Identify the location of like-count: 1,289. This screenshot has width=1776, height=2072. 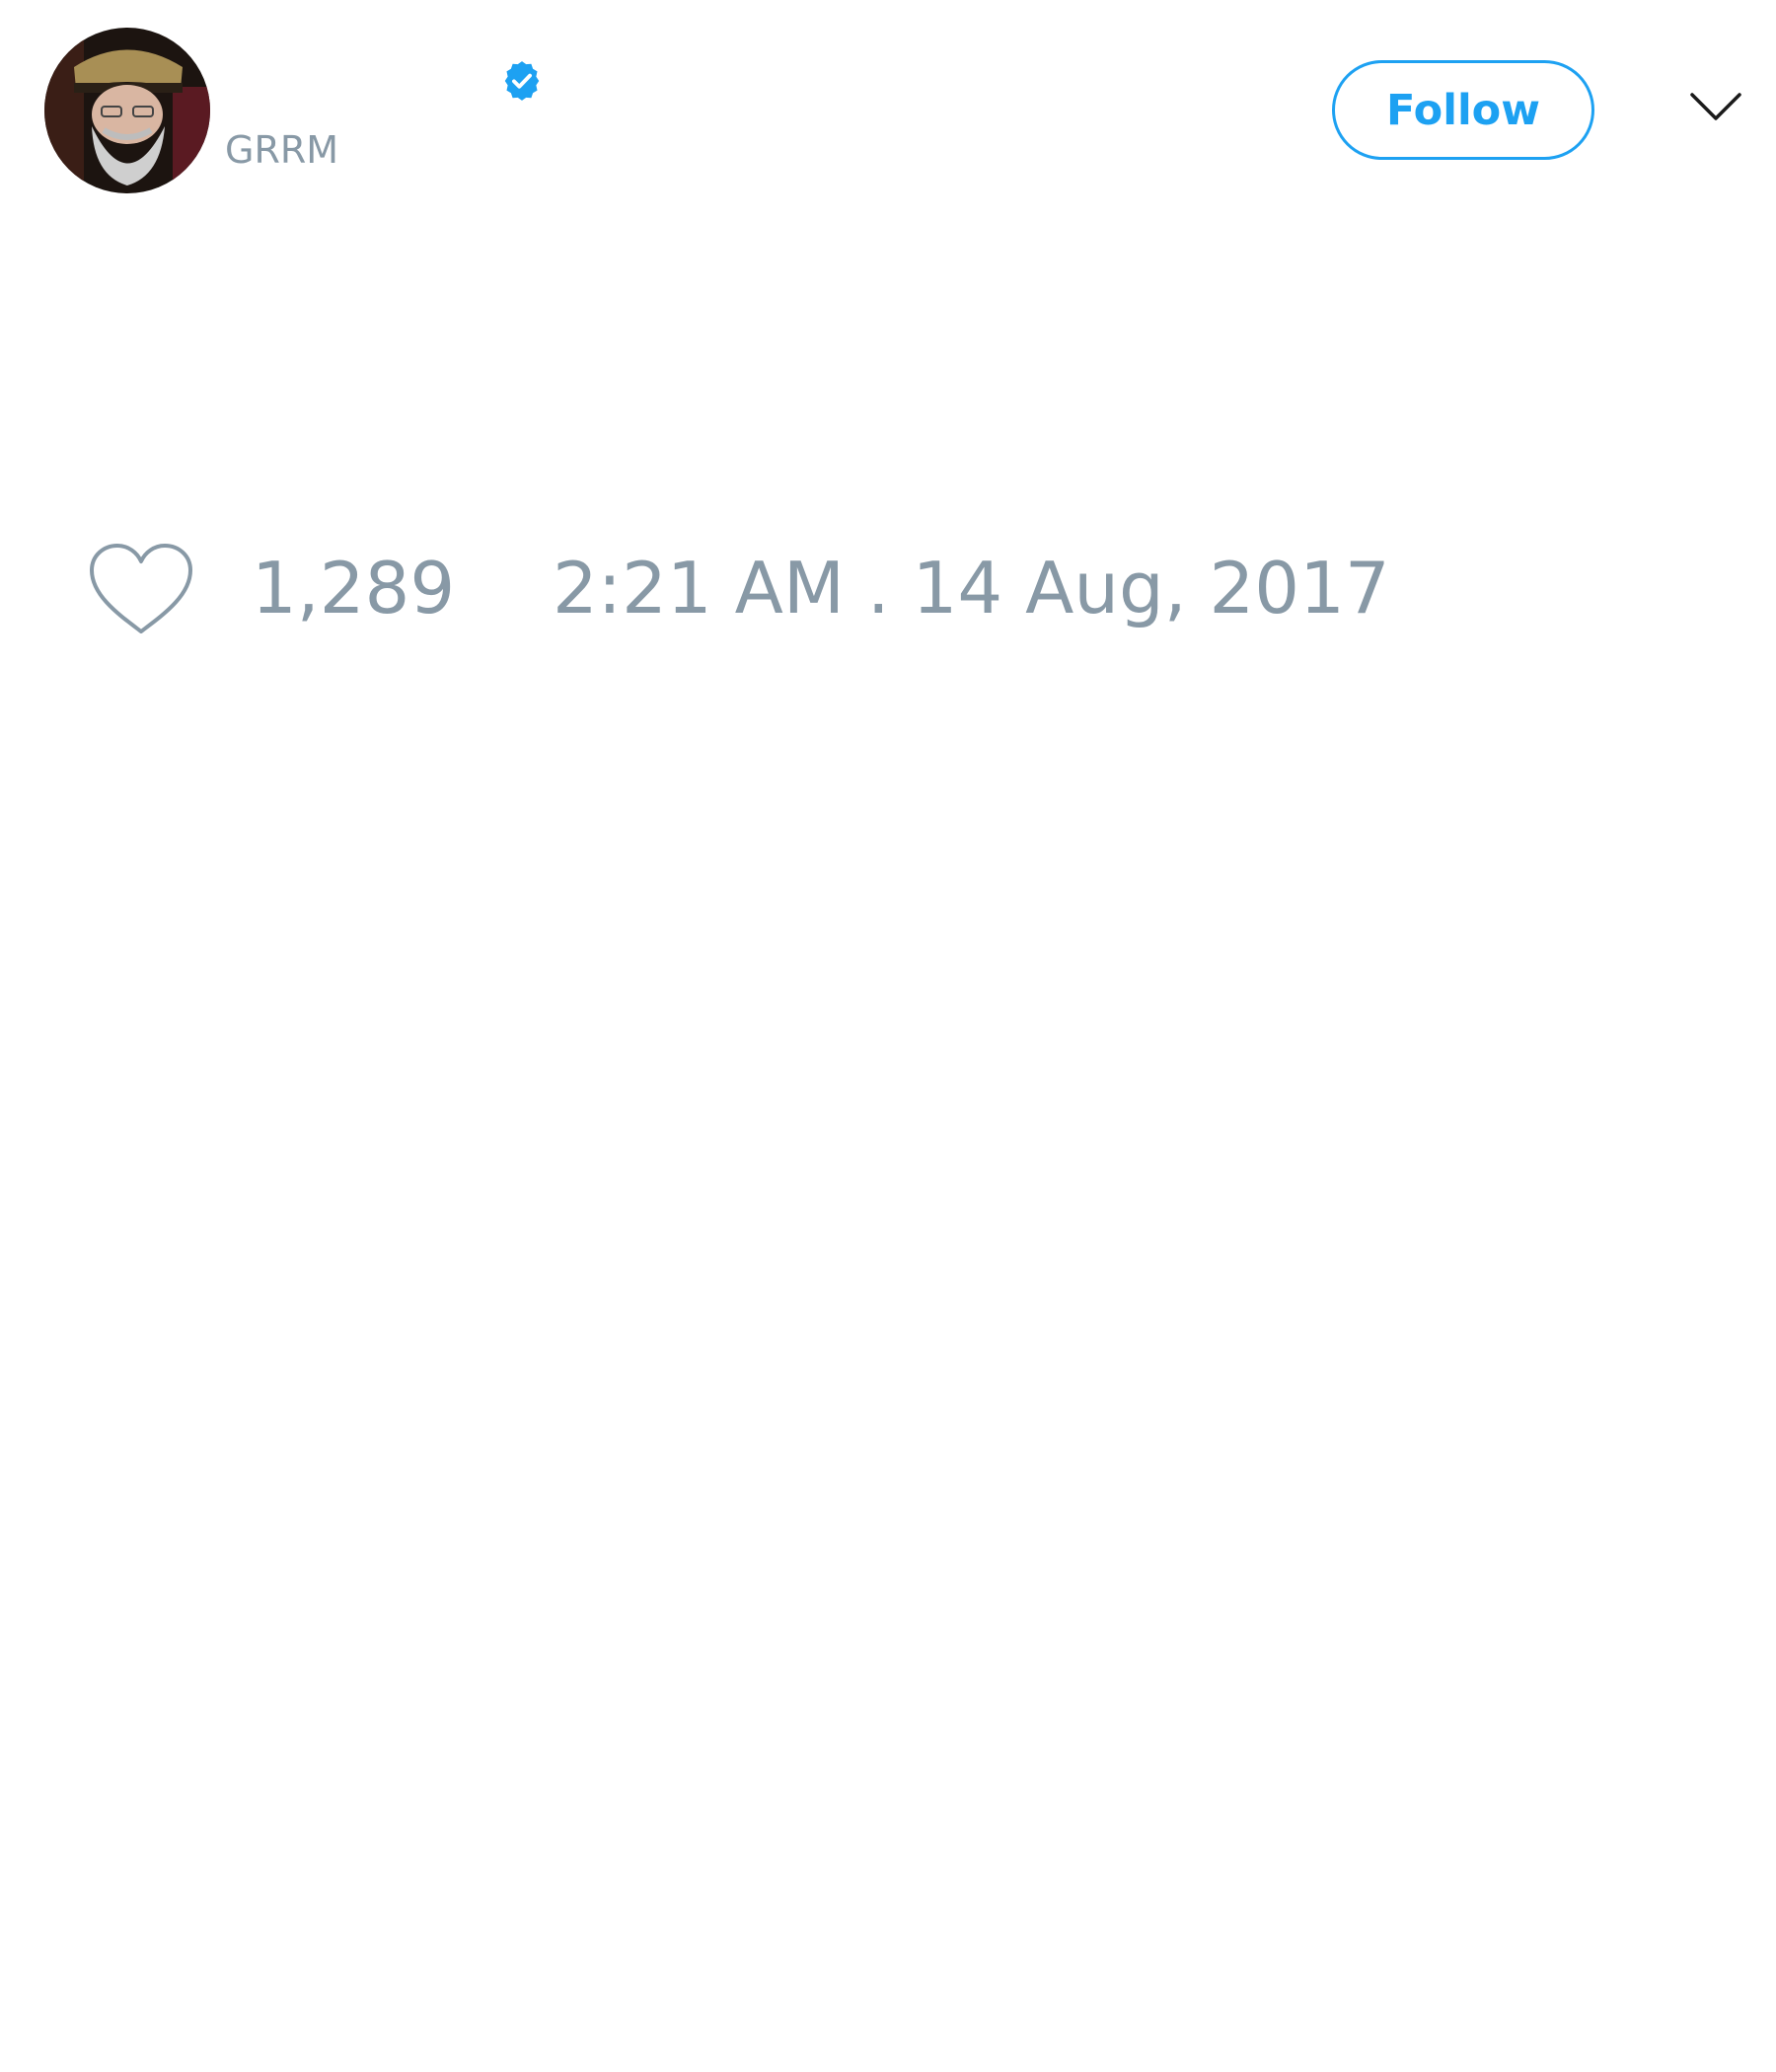
(354, 588).